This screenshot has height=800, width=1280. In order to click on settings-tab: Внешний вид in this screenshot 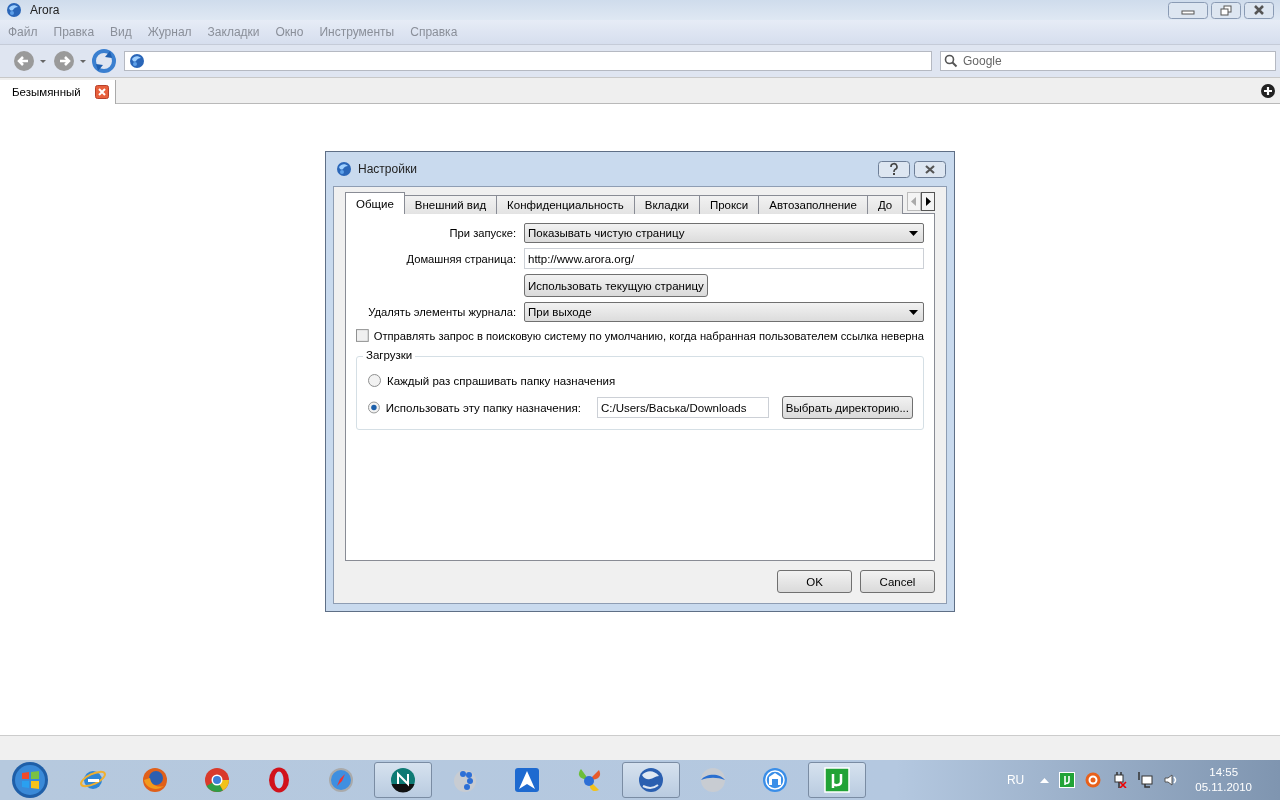, I will do `click(450, 204)`.